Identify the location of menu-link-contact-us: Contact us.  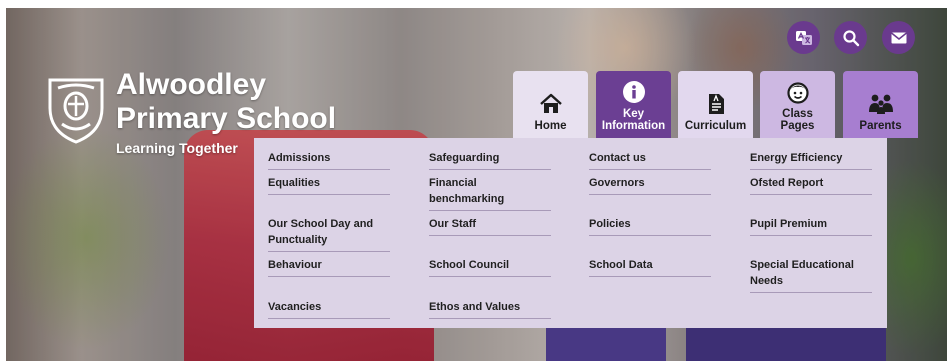
(650, 160).